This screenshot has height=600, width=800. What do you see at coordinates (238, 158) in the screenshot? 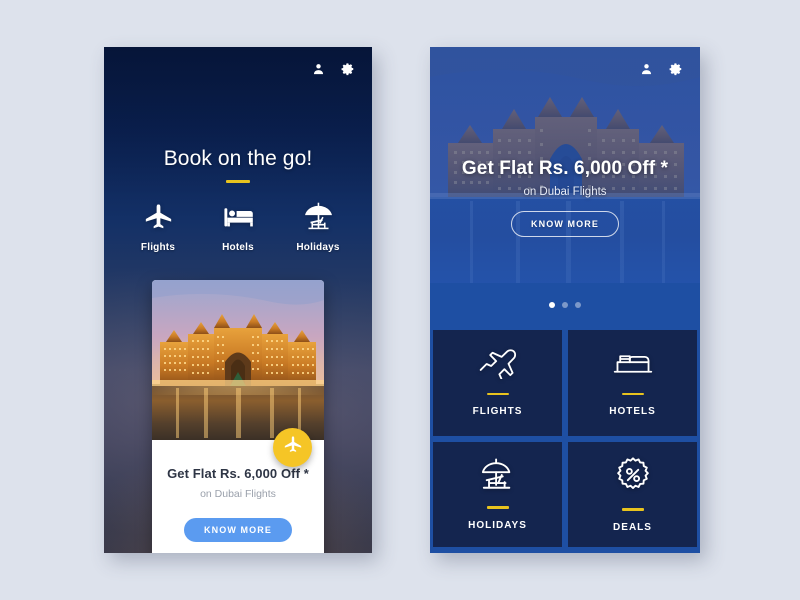
I see `page-title: Book on the go!` at bounding box center [238, 158].